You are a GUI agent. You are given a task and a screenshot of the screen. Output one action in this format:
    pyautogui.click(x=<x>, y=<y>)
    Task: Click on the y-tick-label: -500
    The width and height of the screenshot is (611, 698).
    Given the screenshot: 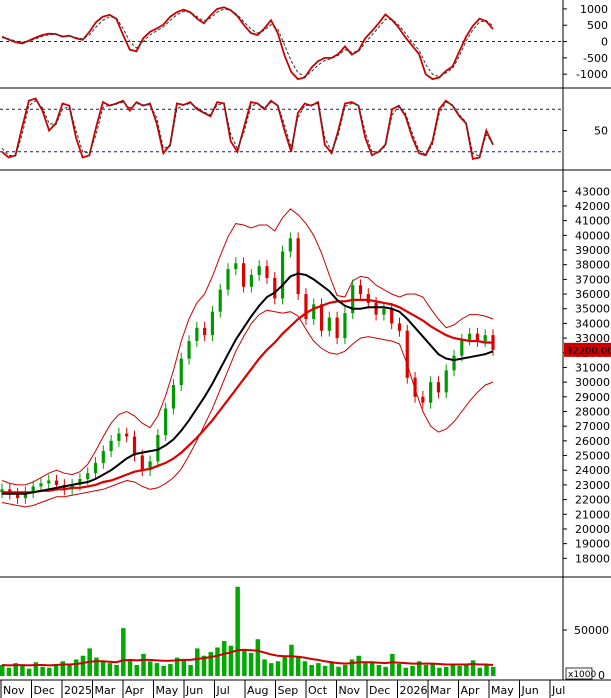 What is the action you would take?
    pyautogui.click(x=595, y=58)
    